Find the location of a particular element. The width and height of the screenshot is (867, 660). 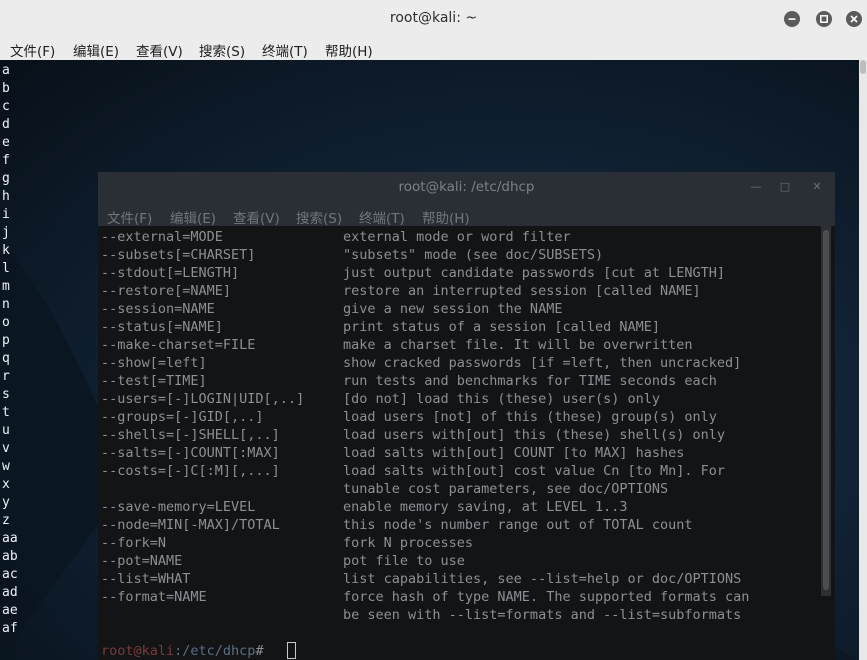

inner-menu-view: 查看(V) is located at coordinates (256, 217).